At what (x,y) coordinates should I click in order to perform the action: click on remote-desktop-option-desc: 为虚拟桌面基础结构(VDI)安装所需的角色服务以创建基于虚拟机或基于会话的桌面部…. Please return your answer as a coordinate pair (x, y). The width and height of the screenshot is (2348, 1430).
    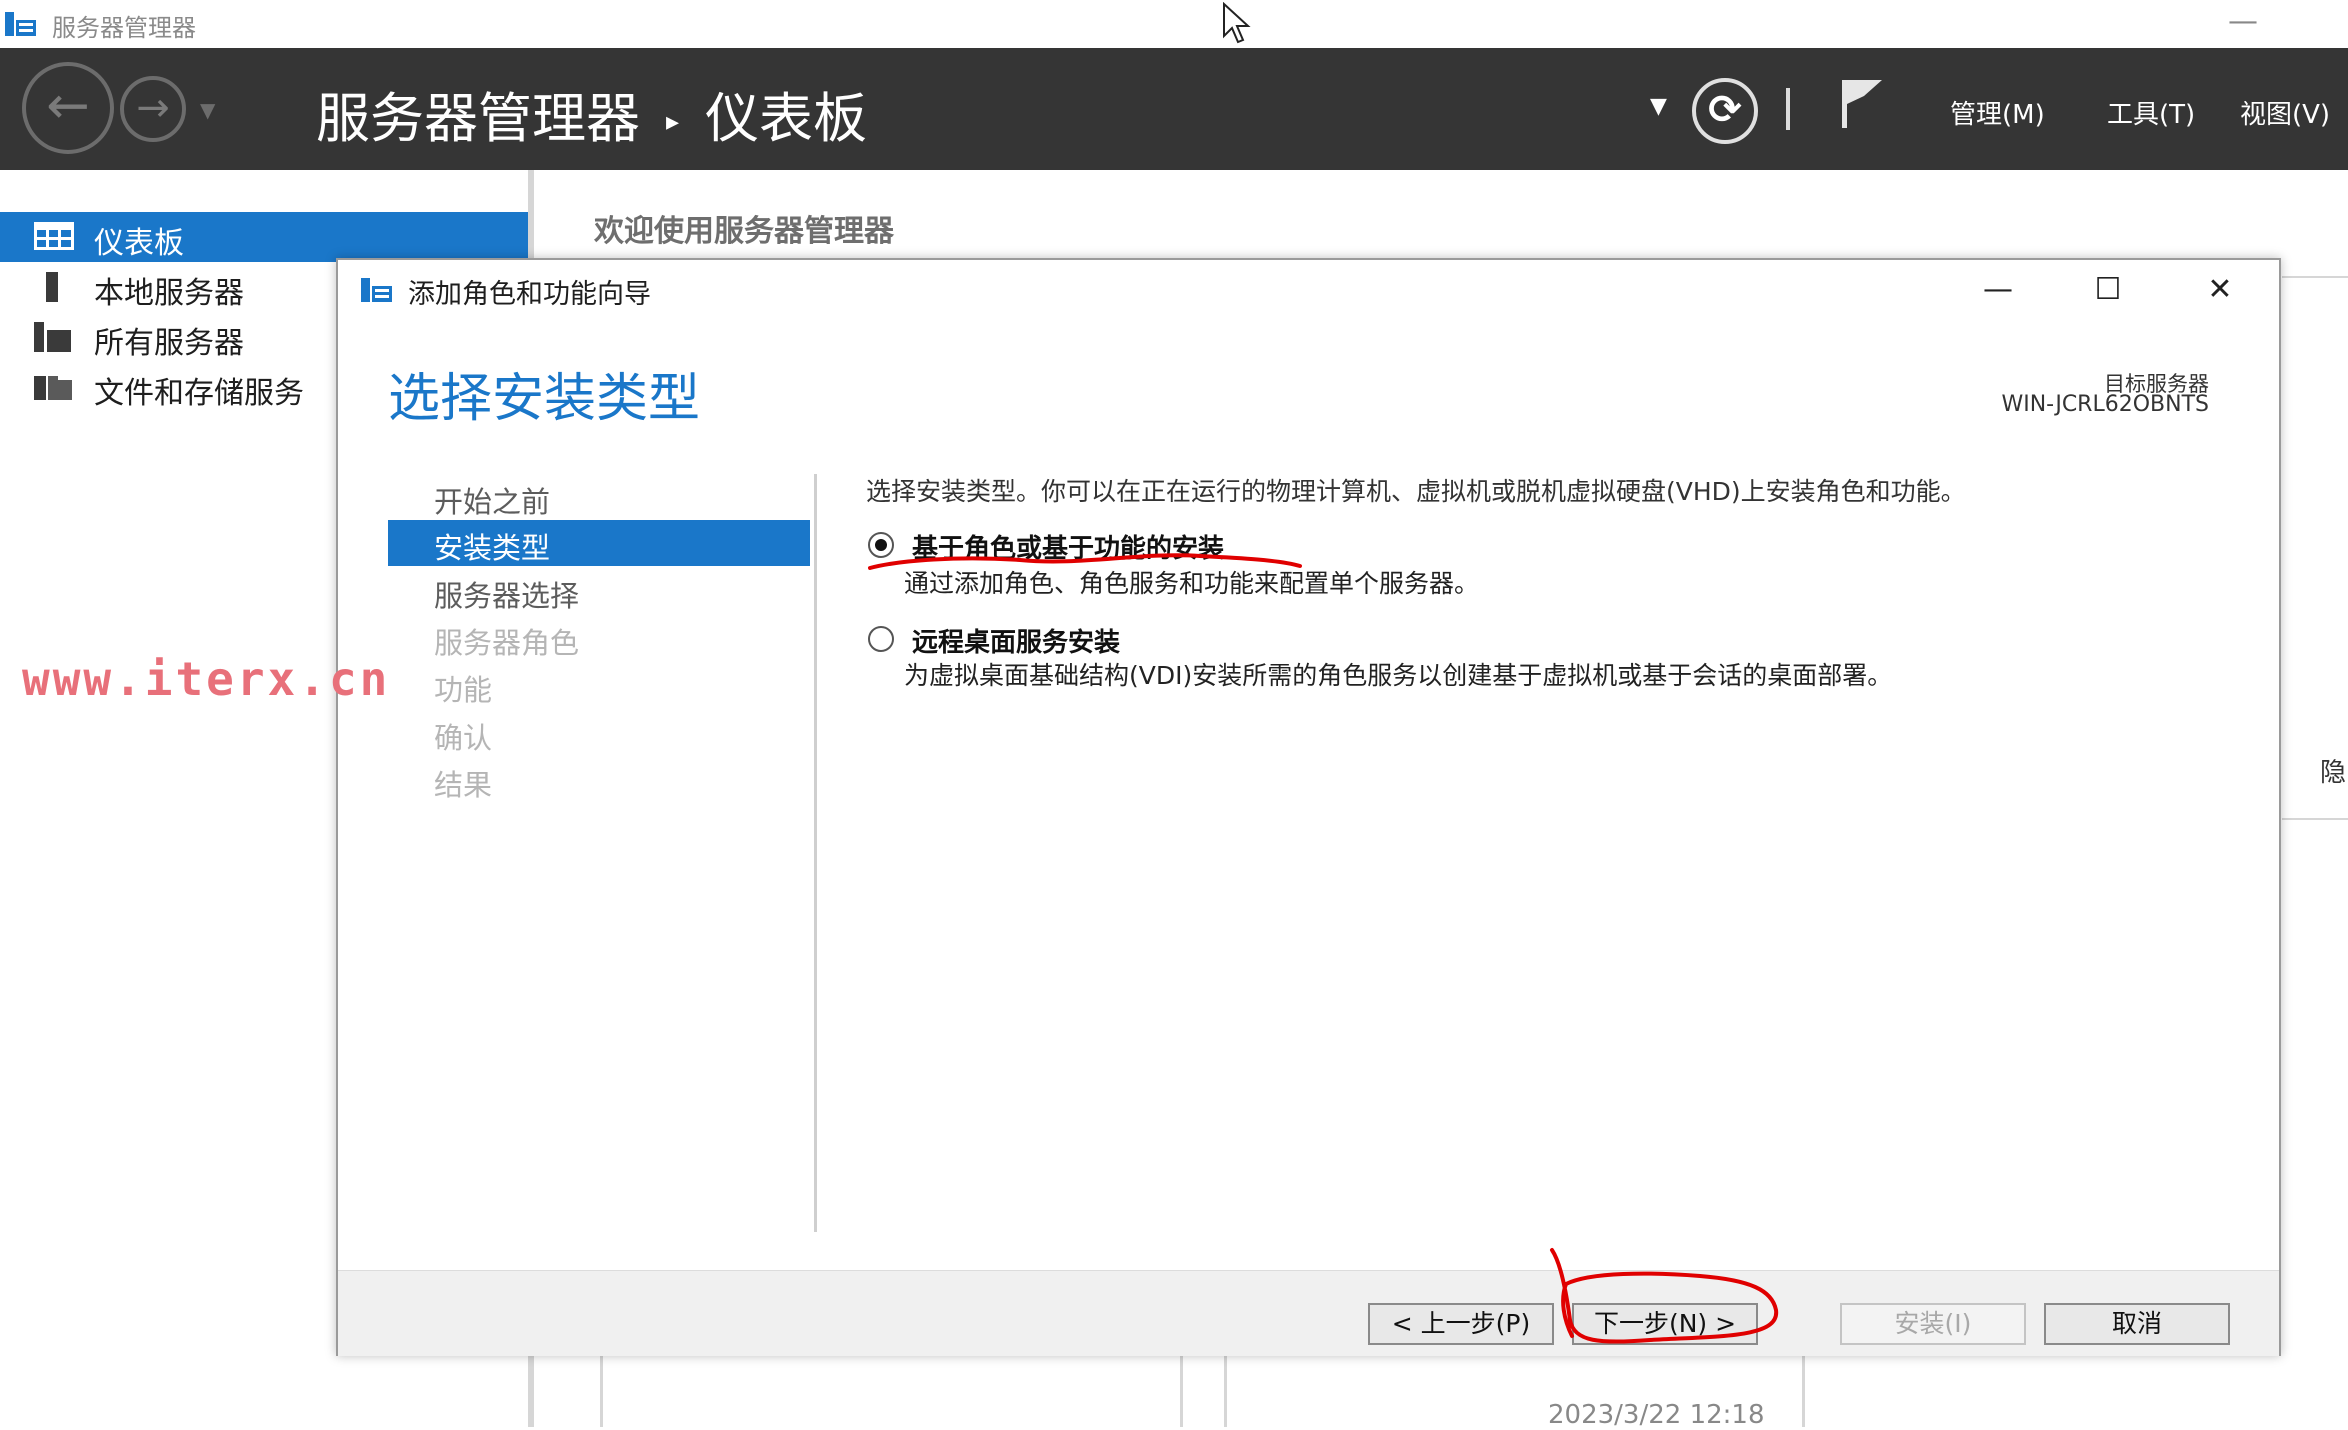
    Looking at the image, I should click on (1398, 675).